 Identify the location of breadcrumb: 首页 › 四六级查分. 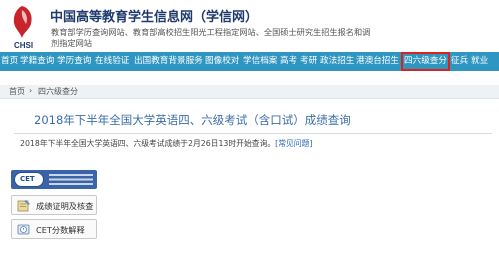
(249, 92).